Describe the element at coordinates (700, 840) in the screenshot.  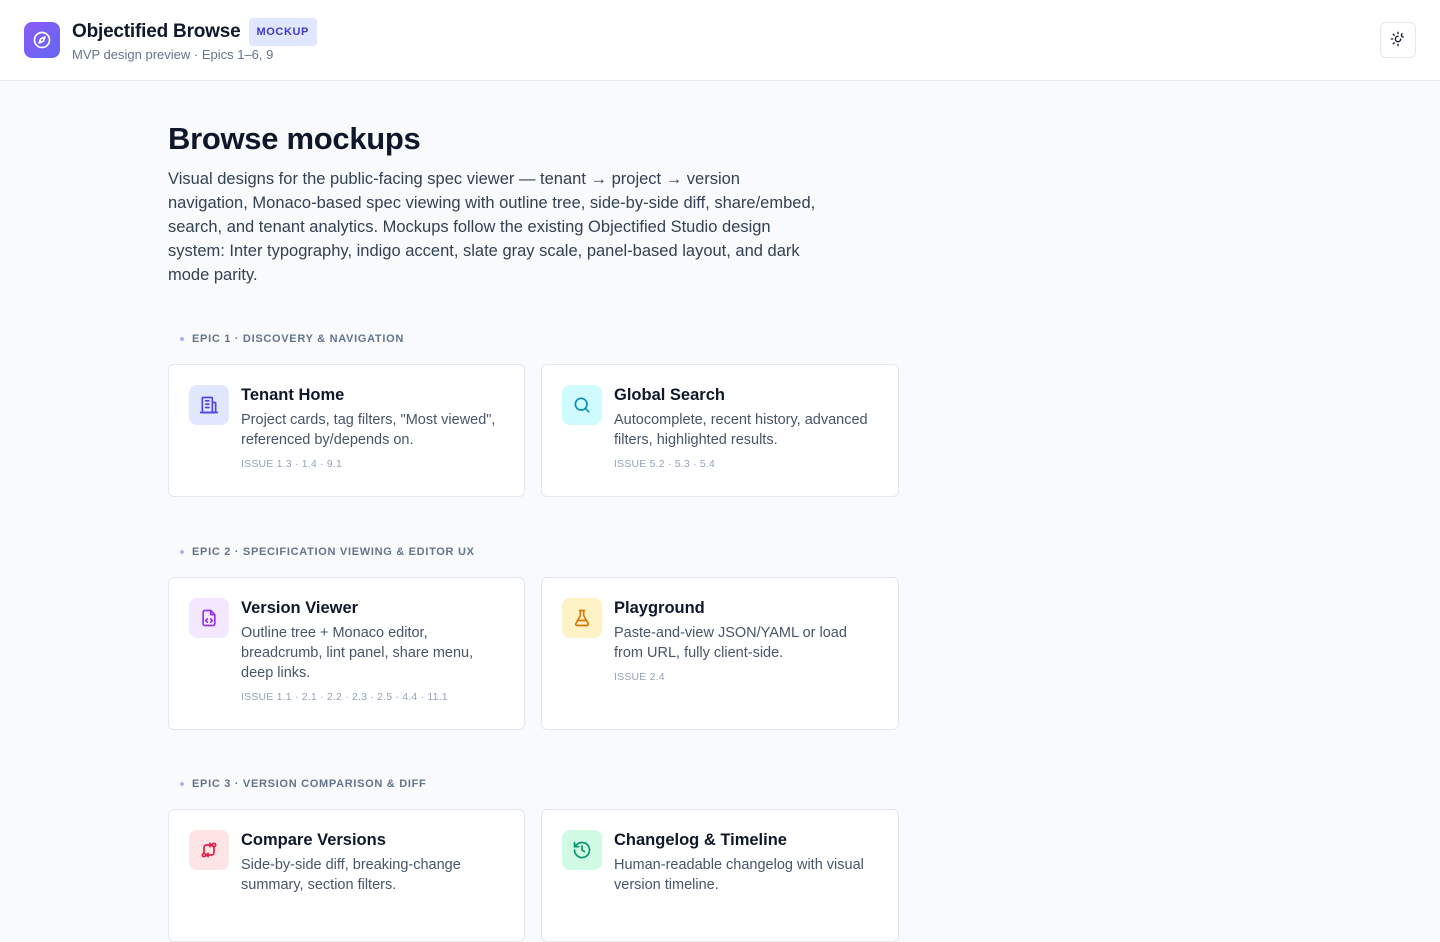
I see `card-title: Changelog & Timeline` at that location.